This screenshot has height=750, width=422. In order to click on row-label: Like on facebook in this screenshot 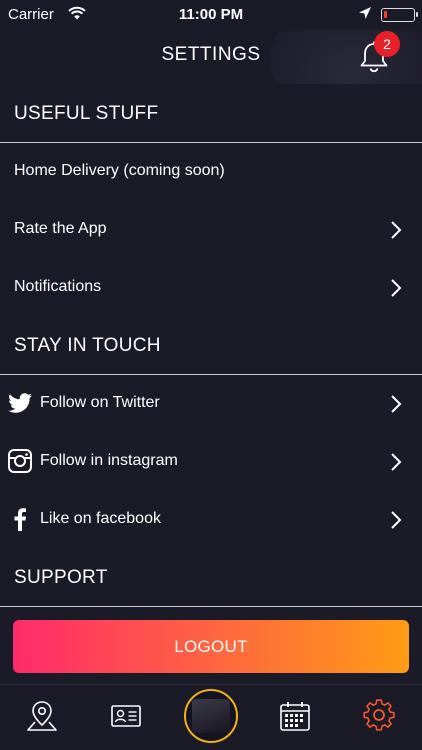, I will do `click(100, 518)`.